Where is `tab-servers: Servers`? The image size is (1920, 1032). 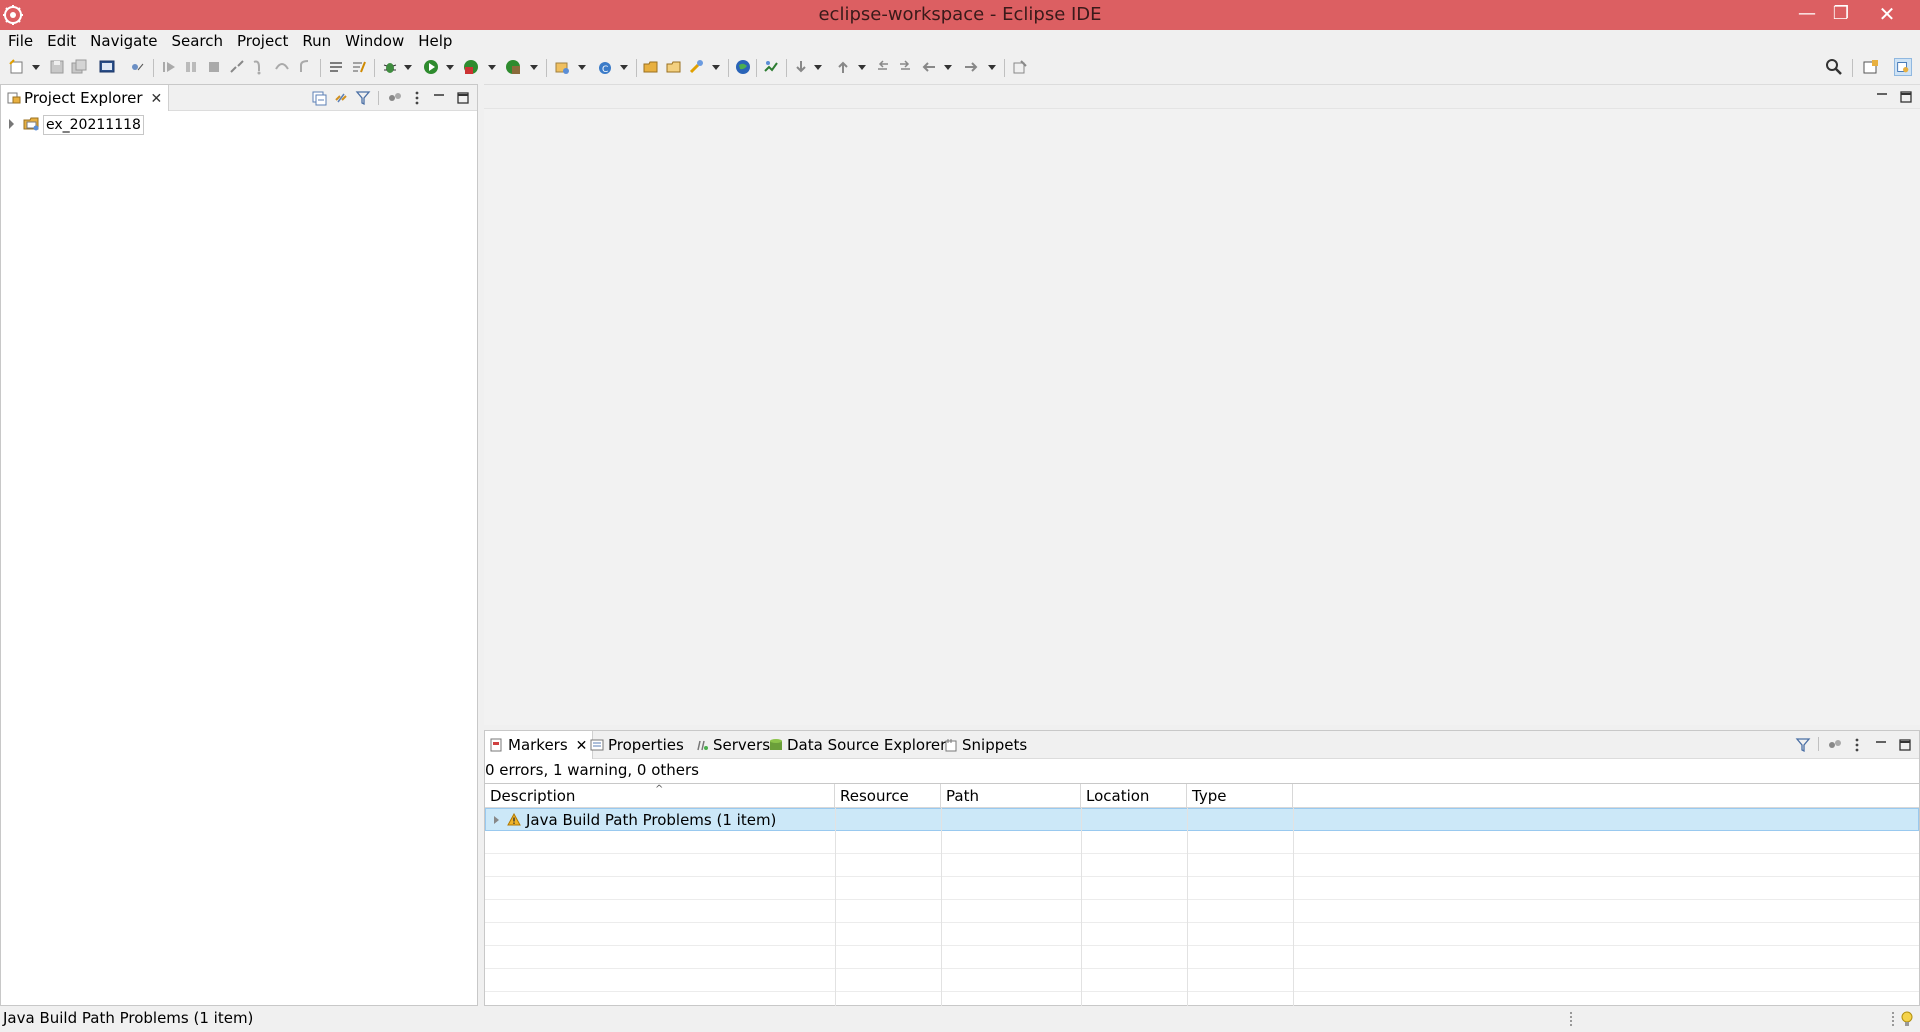
tab-servers: Servers is located at coordinates (732, 745).